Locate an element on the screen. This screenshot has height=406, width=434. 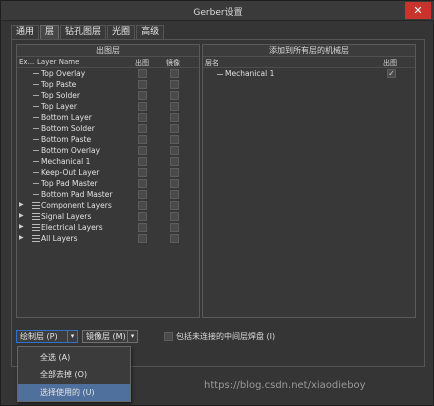
tab-layers: 层 is located at coordinates (50, 32).